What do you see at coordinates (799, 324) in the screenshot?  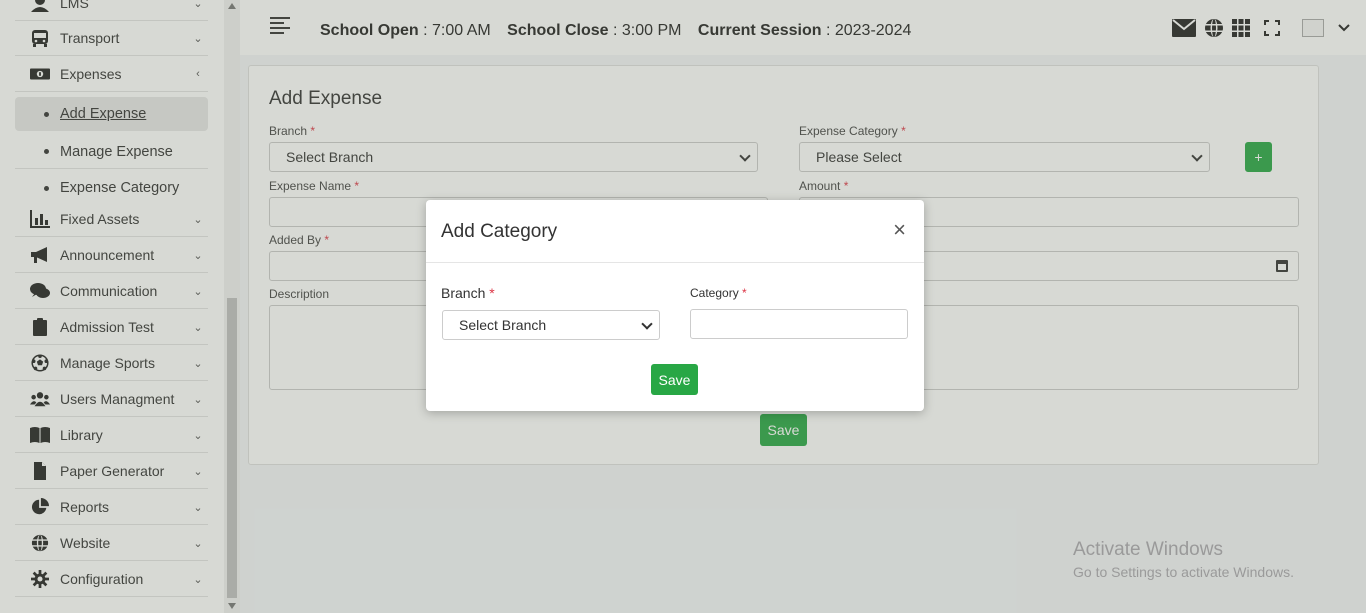 I see `modal-category-input` at bounding box center [799, 324].